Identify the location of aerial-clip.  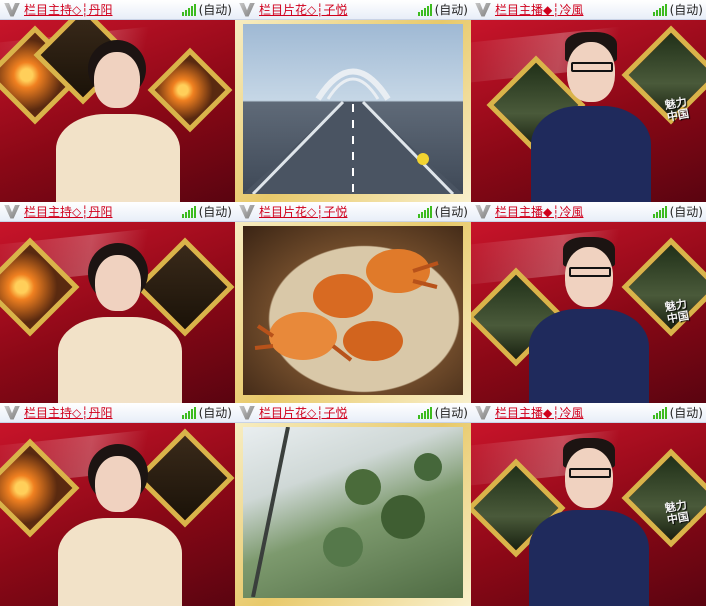
(353, 512).